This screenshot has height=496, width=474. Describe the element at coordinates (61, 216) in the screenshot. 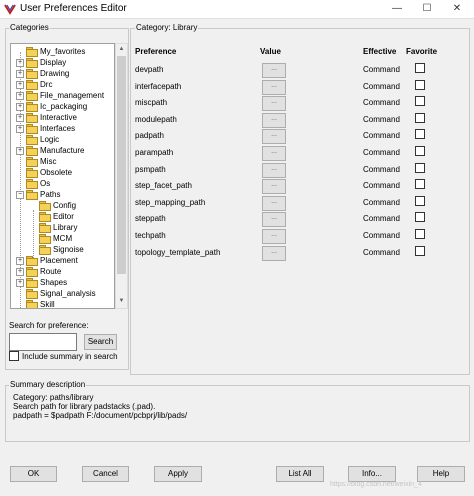

I see `tree-item-editor: Editor` at that location.